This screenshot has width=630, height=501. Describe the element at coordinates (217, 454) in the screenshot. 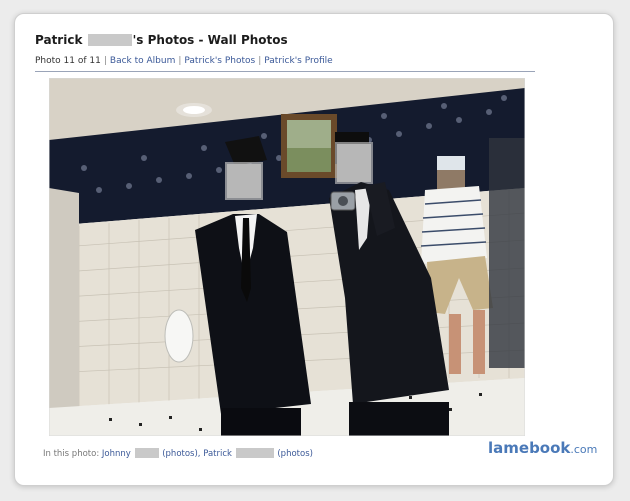

I see `tagged-person-link: Patrick` at that location.